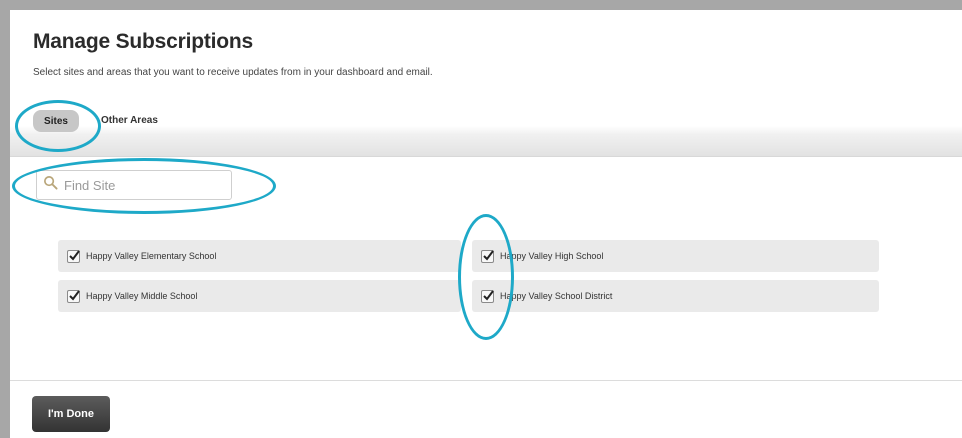 The width and height of the screenshot is (962, 438). What do you see at coordinates (56, 121) in the screenshot?
I see `tab-sites: Sites` at bounding box center [56, 121].